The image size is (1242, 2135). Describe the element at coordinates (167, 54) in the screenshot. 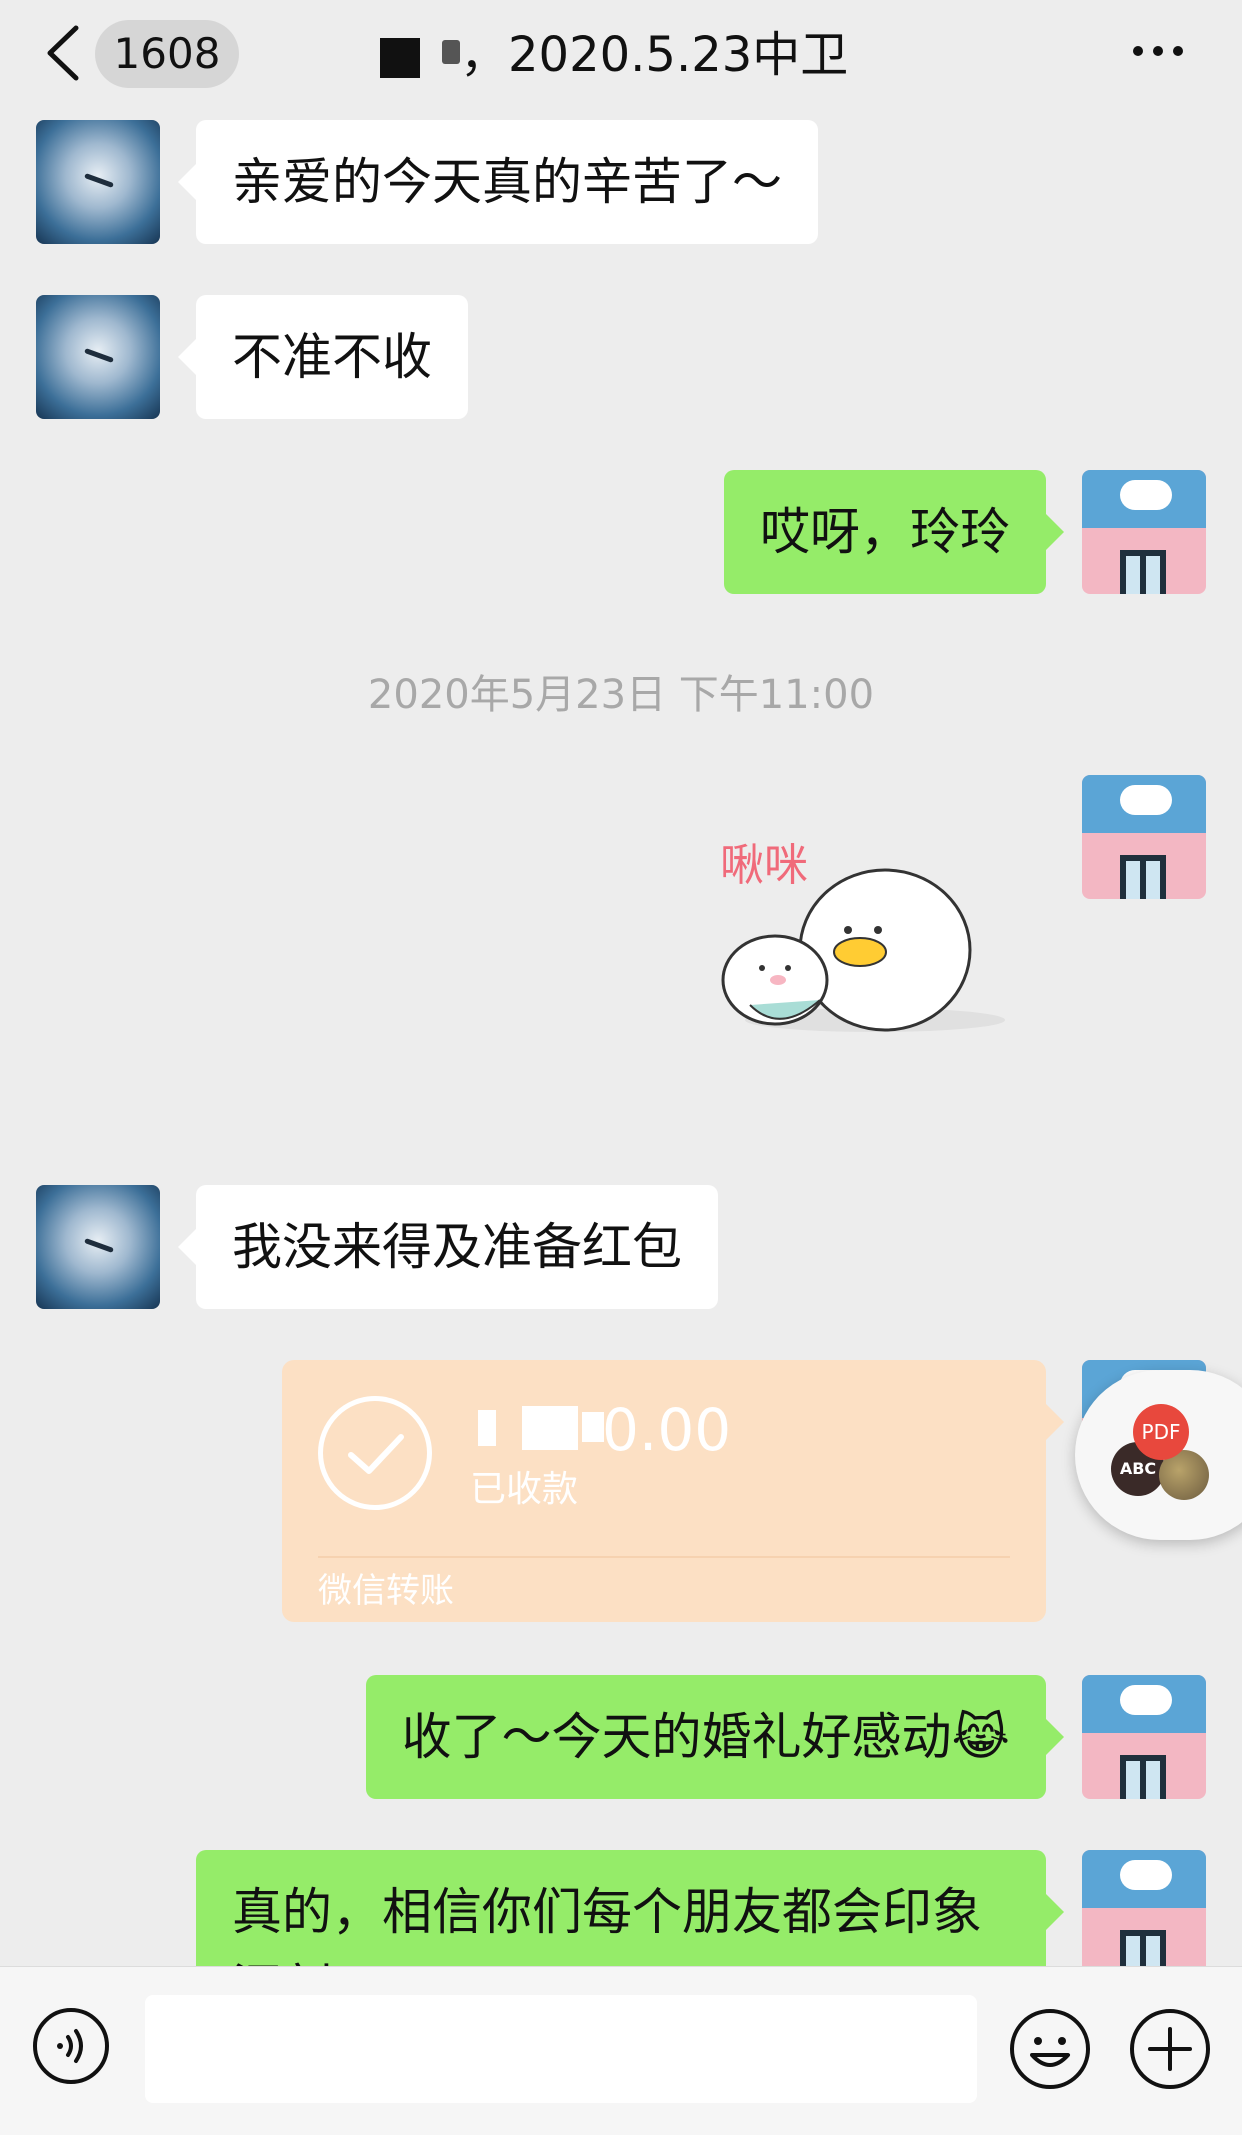

I see `unread-count-badge: 1608` at that location.